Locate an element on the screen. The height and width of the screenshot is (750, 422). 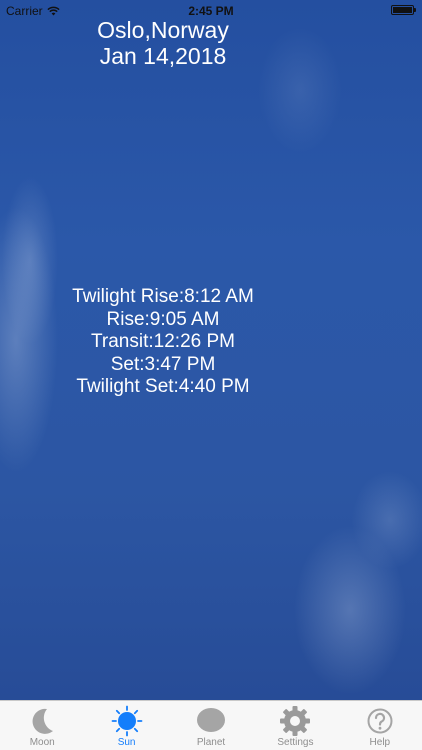
sun-icon is located at coordinates (127, 721).